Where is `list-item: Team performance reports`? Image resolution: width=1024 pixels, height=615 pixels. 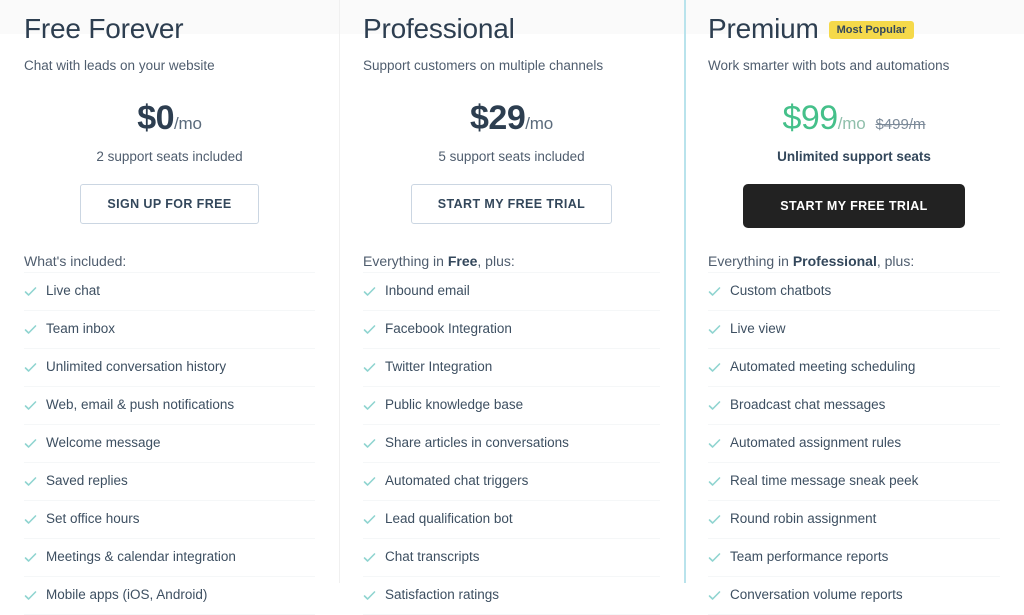 list-item: Team performance reports is located at coordinates (854, 558).